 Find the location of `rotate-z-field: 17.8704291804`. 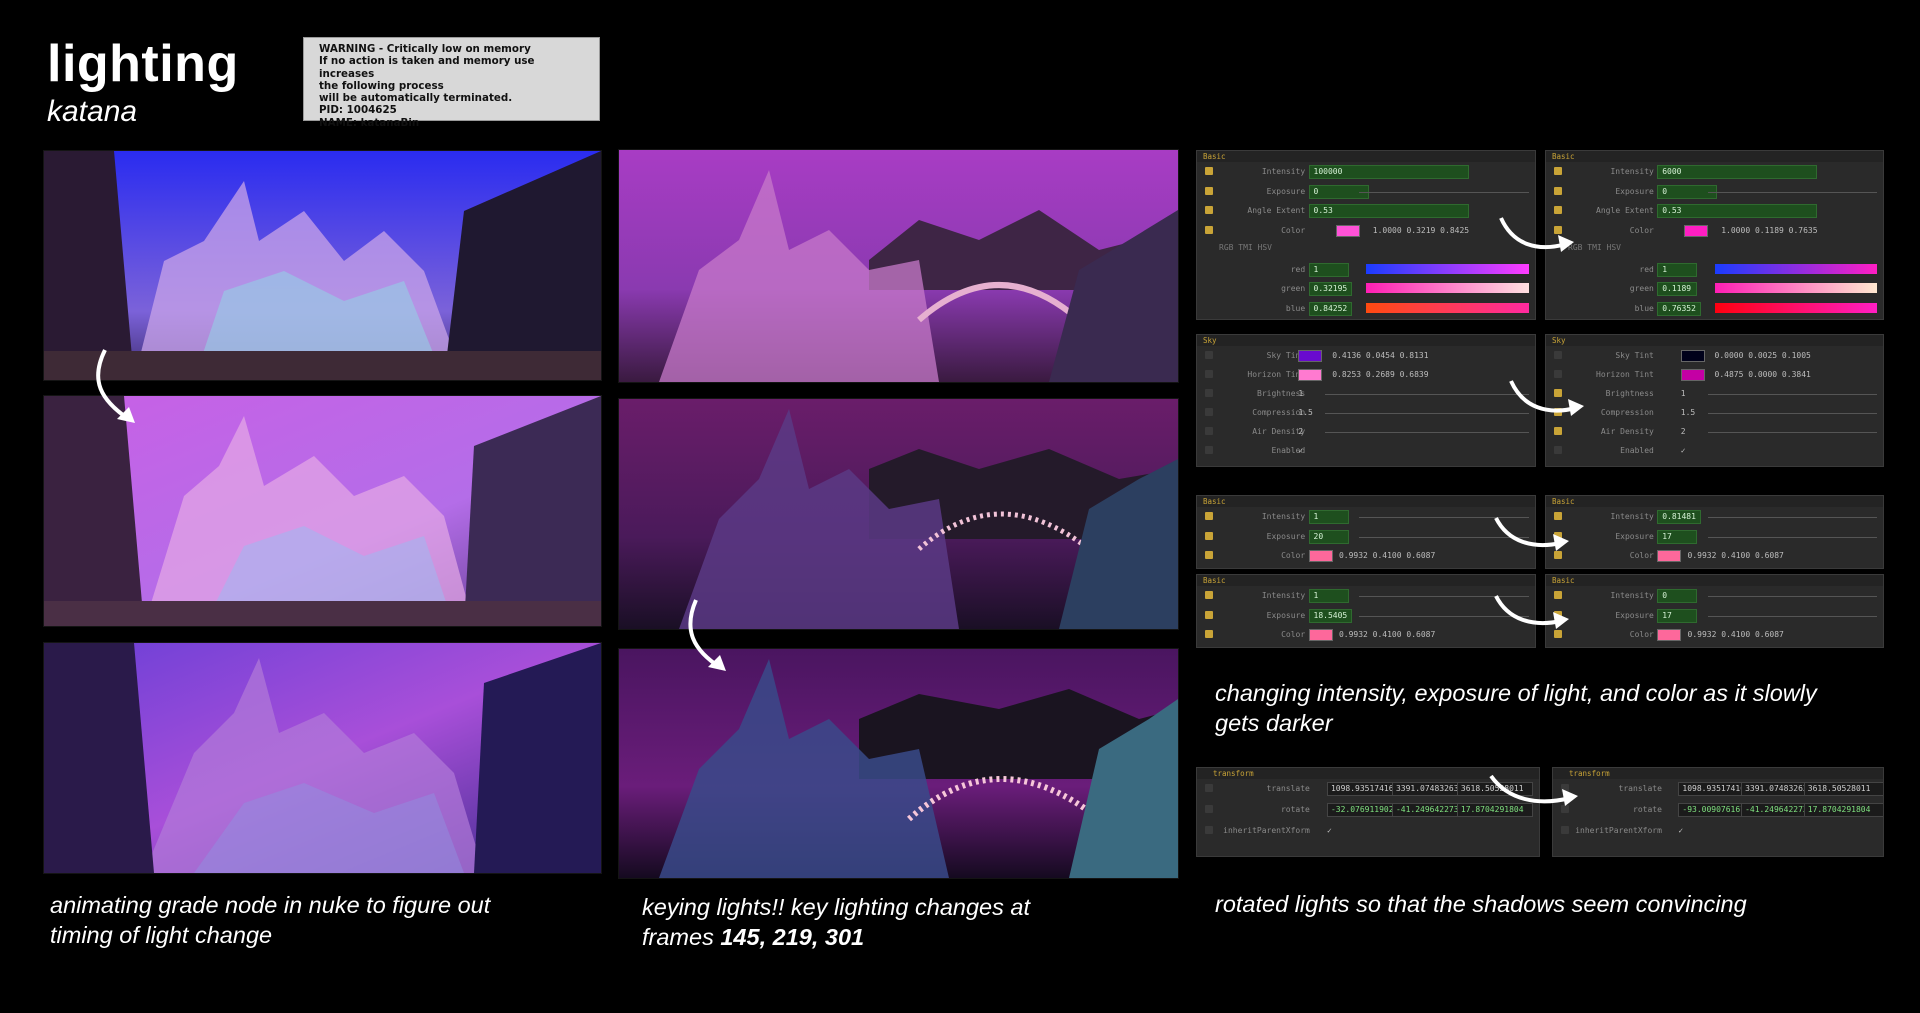

rotate-z-field: 17.8704291804 is located at coordinates (1843, 810).